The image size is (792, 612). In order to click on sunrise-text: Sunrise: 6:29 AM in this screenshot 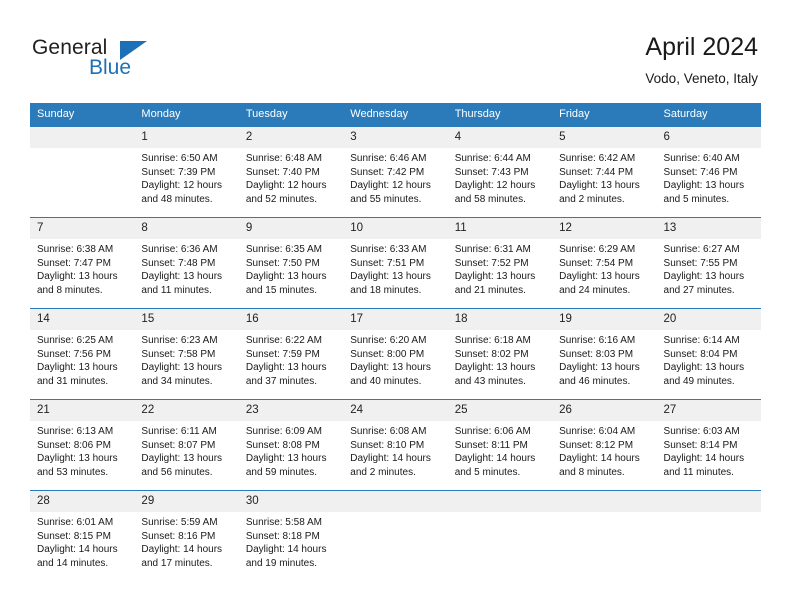, I will do `click(597, 249)`.